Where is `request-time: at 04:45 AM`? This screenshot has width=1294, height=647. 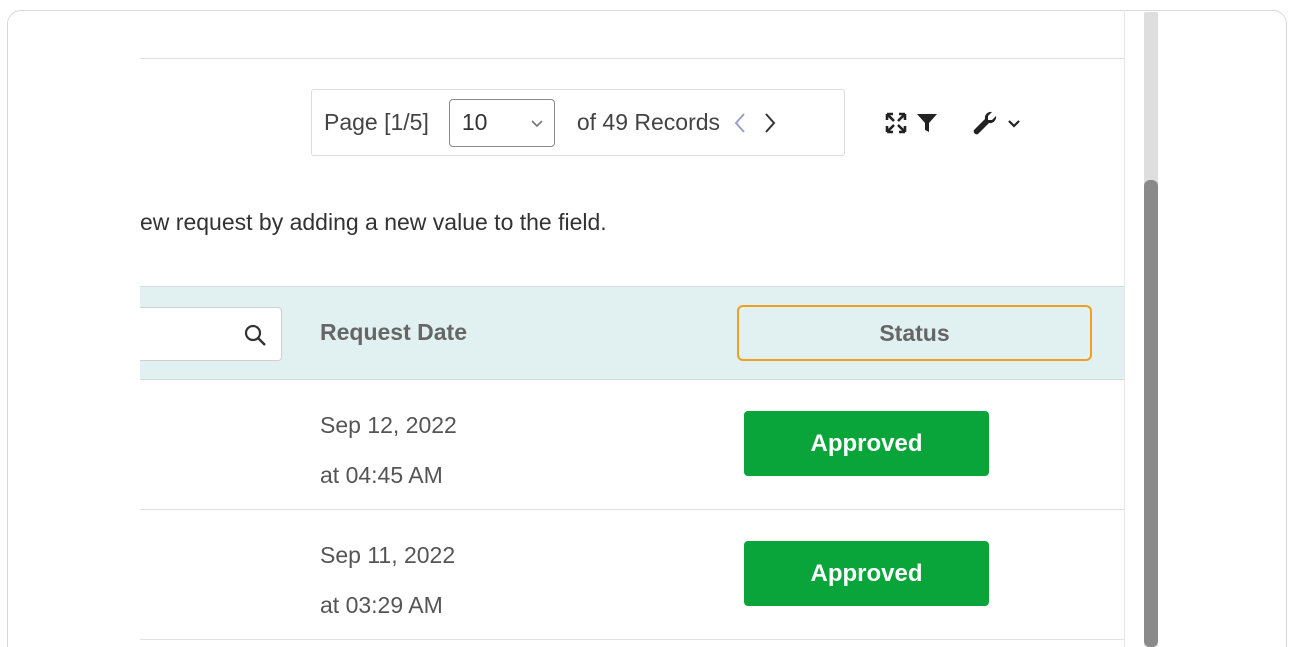
request-time: at 04:45 AM is located at coordinates (381, 475).